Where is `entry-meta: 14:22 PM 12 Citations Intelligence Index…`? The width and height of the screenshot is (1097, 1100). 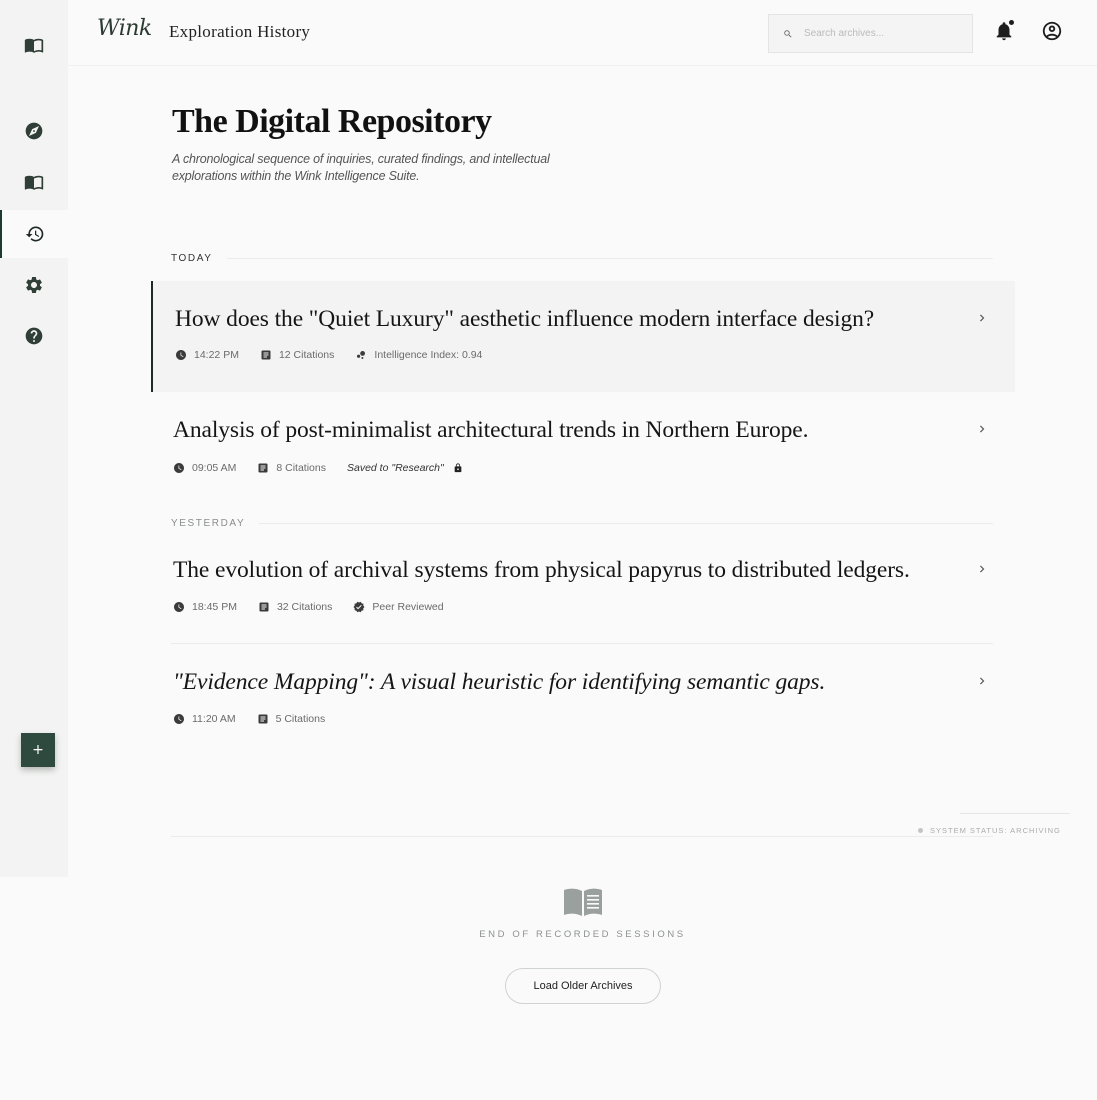
entry-meta: 14:22 PM 12 Citations Intelligence Index… is located at coordinates (339, 355).